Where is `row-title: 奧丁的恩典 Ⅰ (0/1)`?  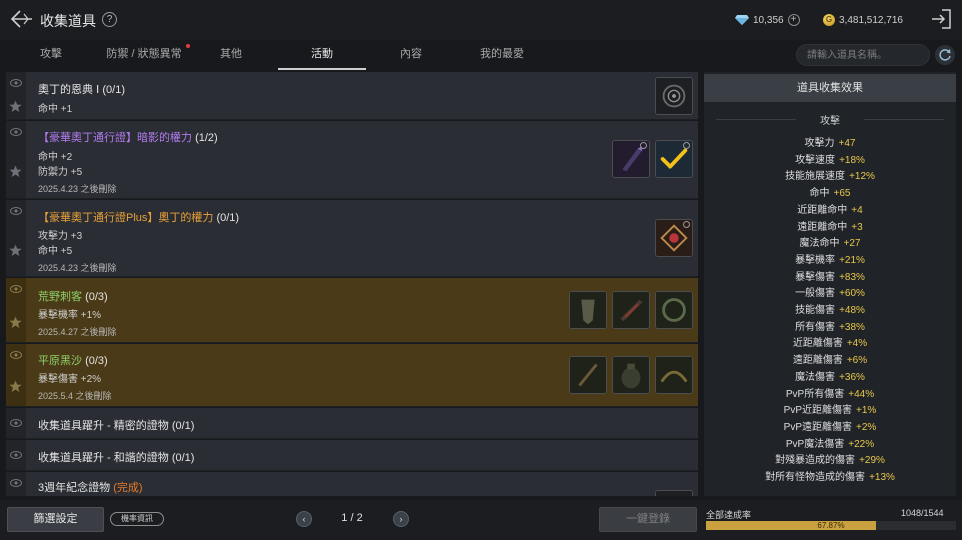
row-title: 奧丁的恩典 Ⅰ (0/1) is located at coordinates (81, 89).